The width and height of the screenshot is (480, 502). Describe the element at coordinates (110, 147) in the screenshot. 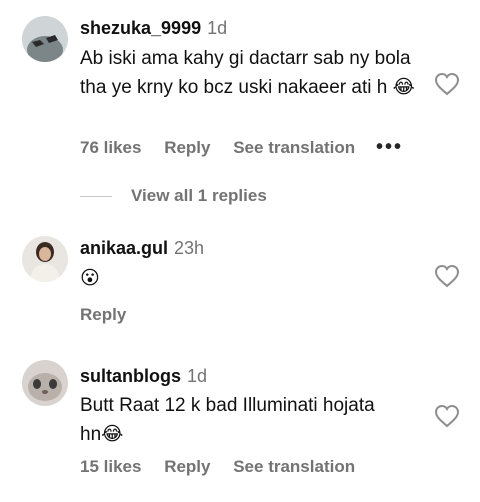

I see `likes-count: 76 likes` at that location.